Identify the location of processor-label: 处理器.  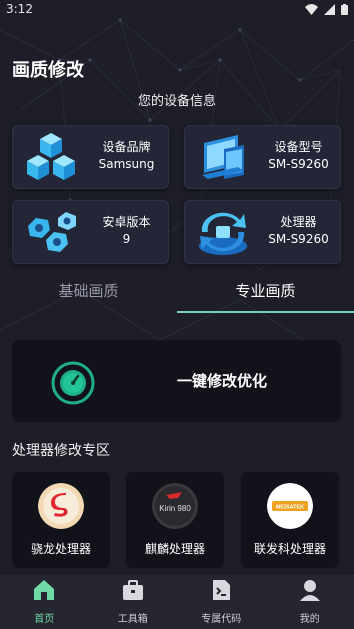
(298, 222).